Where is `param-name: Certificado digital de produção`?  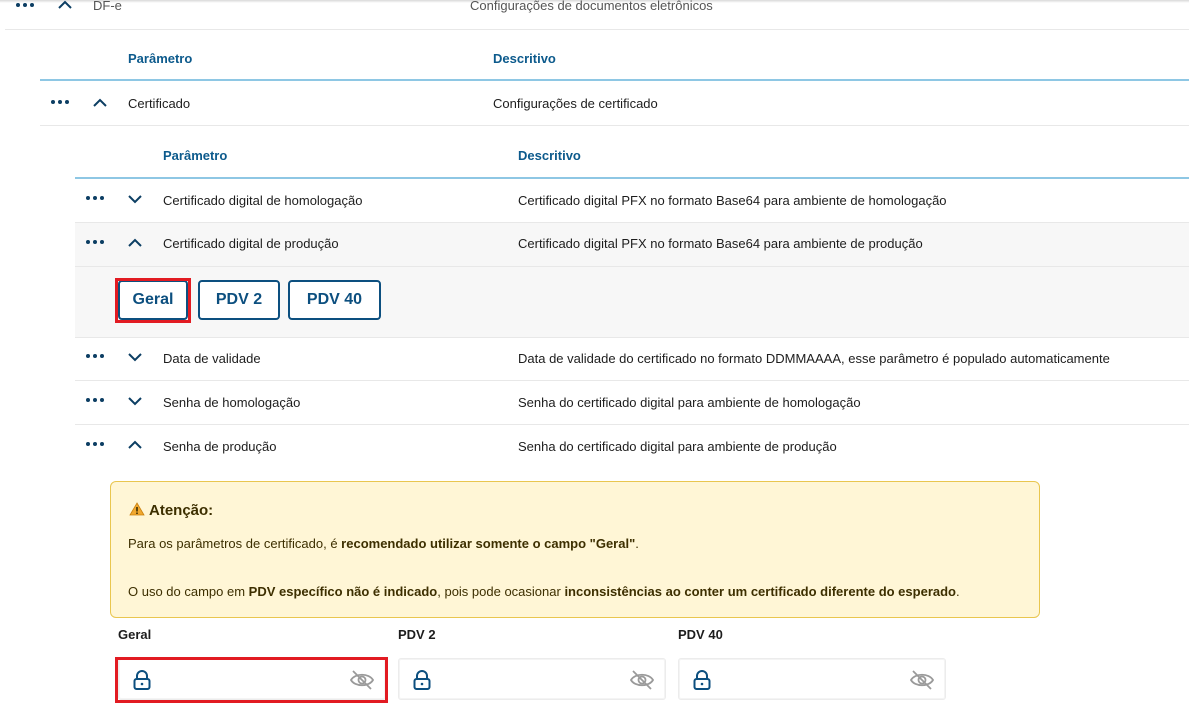
param-name: Certificado digital de produção is located at coordinates (251, 243).